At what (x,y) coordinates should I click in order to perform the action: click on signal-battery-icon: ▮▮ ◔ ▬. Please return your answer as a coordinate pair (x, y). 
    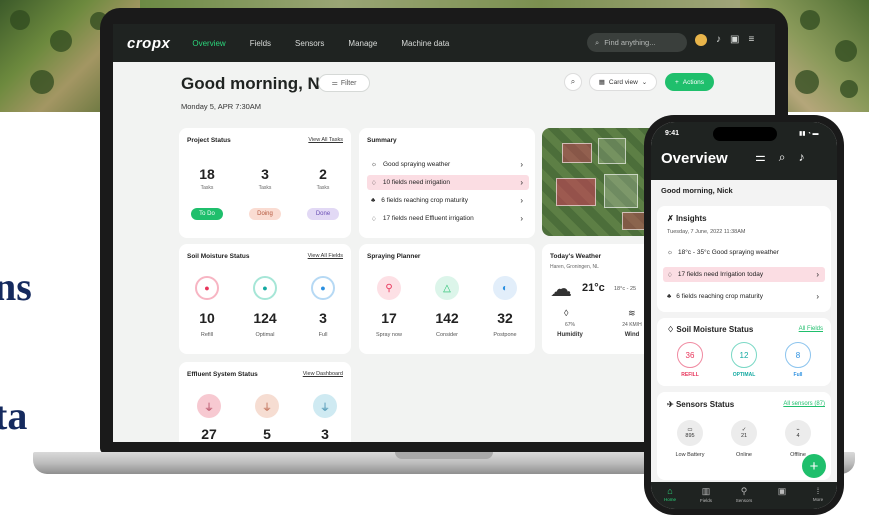
    Looking at the image, I should click on (809, 134).